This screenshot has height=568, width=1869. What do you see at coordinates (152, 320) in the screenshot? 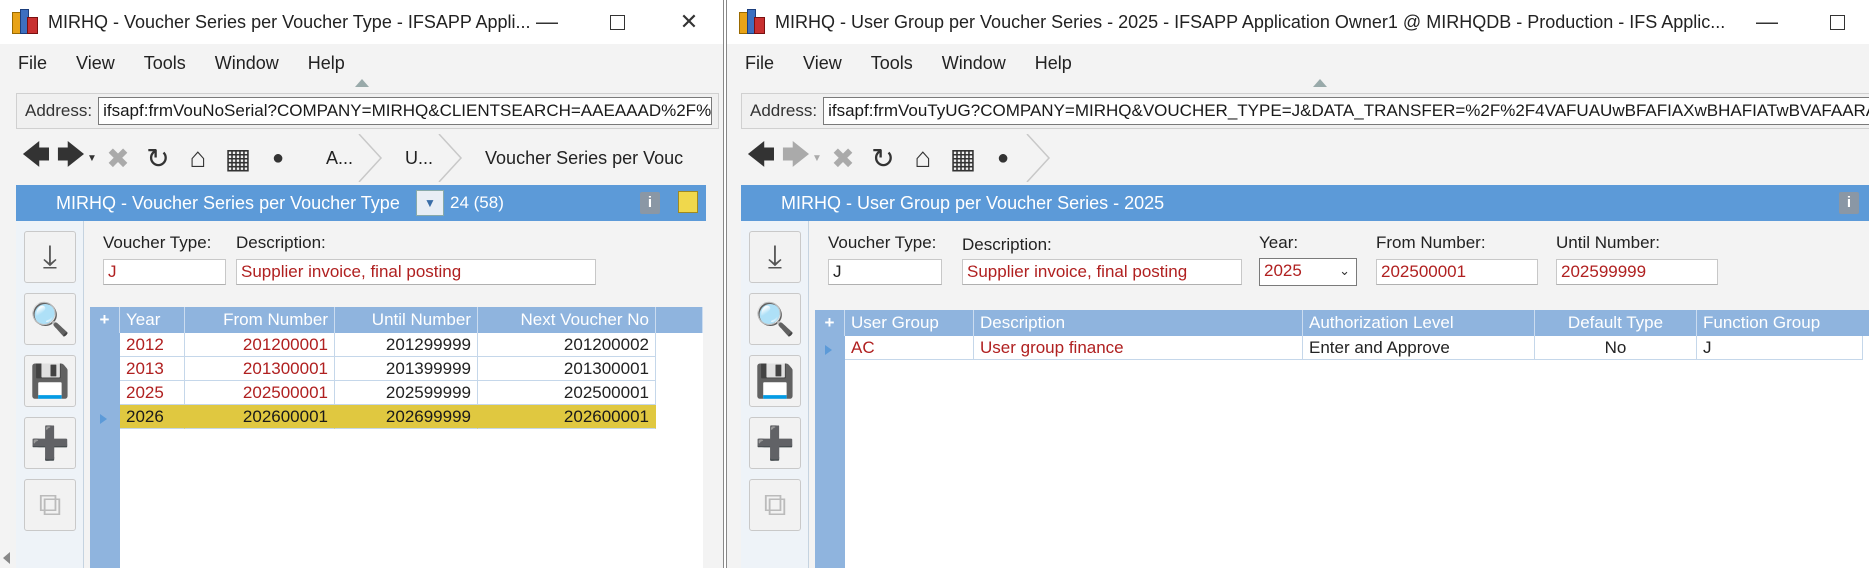
I see `column-year: Year` at bounding box center [152, 320].